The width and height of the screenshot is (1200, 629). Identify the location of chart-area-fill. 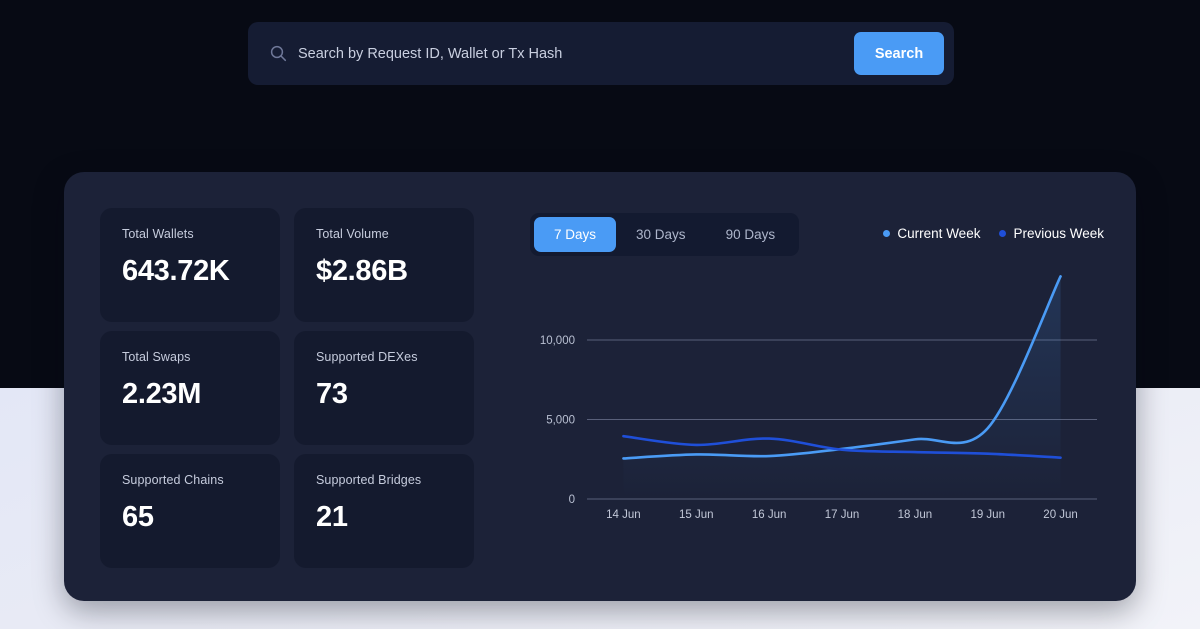
(842, 387).